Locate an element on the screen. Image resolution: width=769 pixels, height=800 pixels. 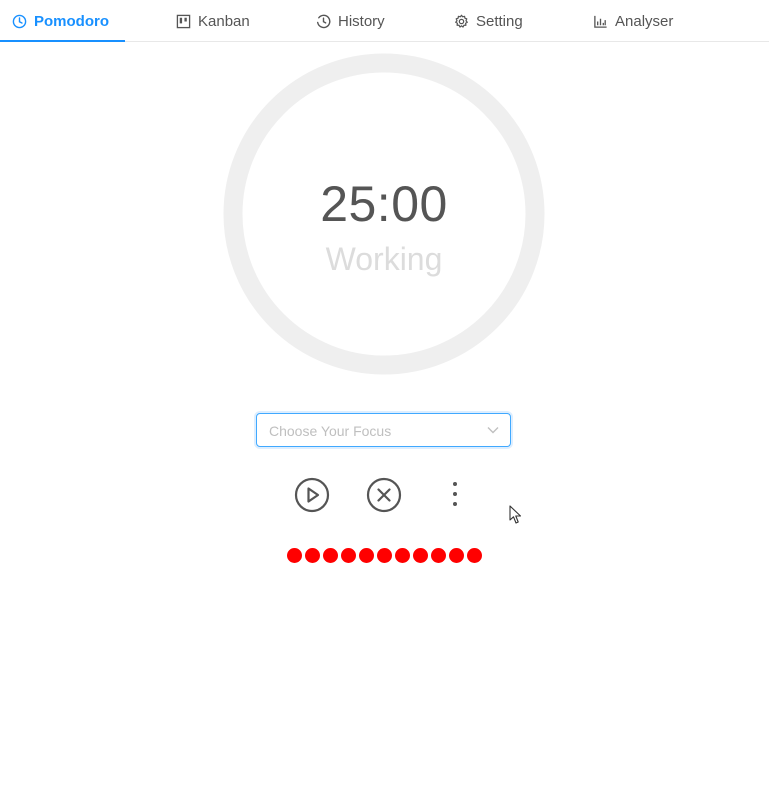
stop-button is located at coordinates (384, 495).